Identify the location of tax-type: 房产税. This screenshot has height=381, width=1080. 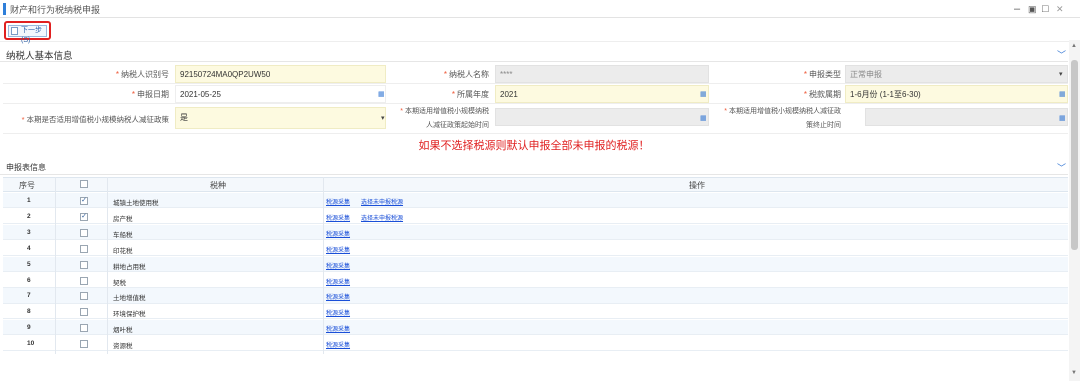
(123, 219).